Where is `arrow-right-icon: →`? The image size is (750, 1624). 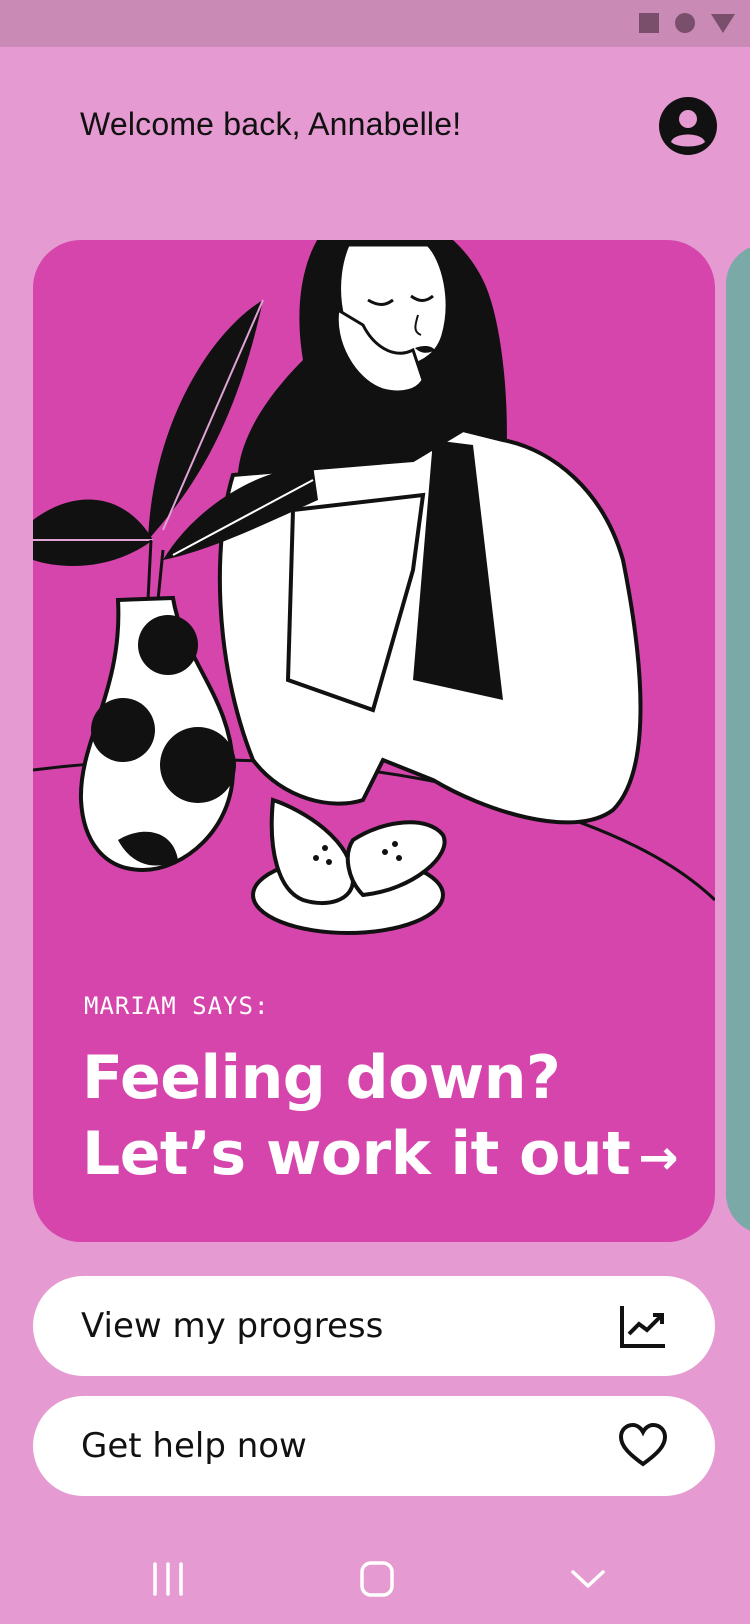
arrow-right-icon: → is located at coordinates (658, 1158).